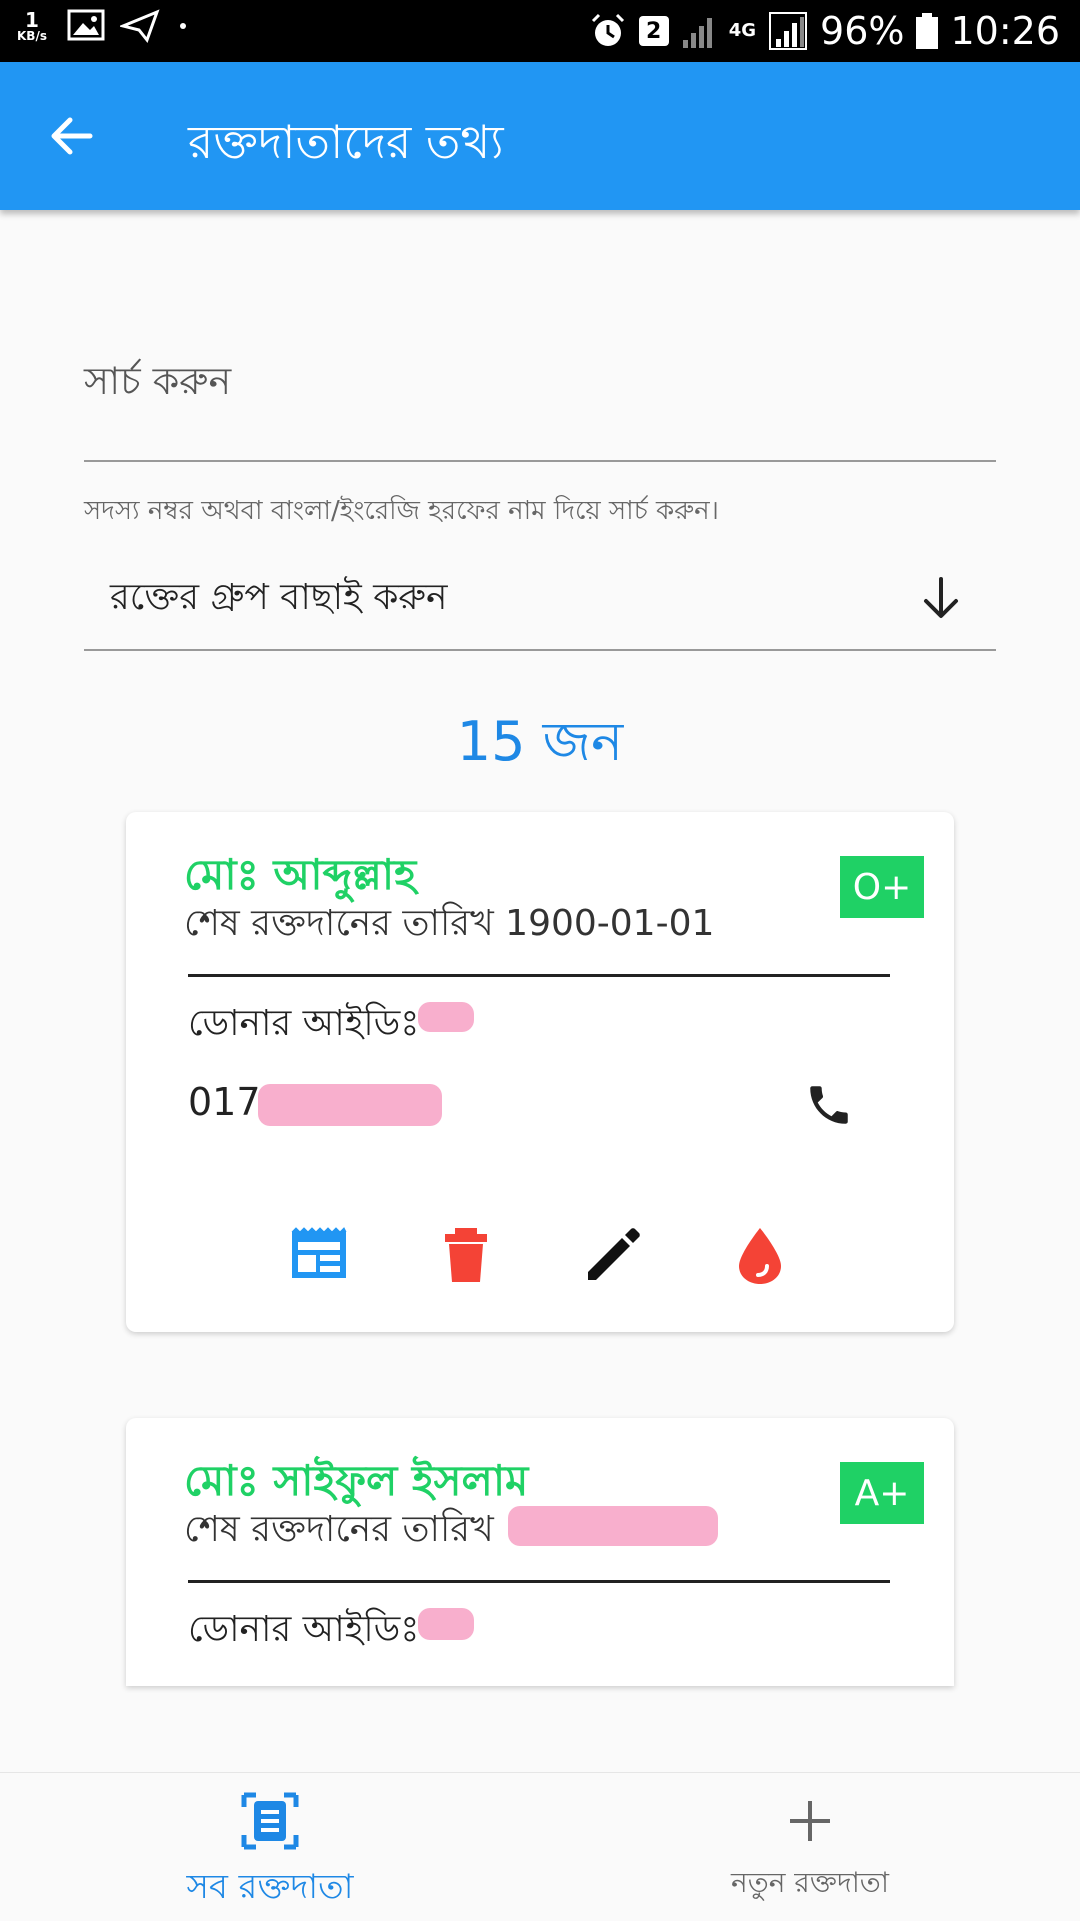  Describe the element at coordinates (613, 1526) in the screenshot. I see `redacted-date` at that location.